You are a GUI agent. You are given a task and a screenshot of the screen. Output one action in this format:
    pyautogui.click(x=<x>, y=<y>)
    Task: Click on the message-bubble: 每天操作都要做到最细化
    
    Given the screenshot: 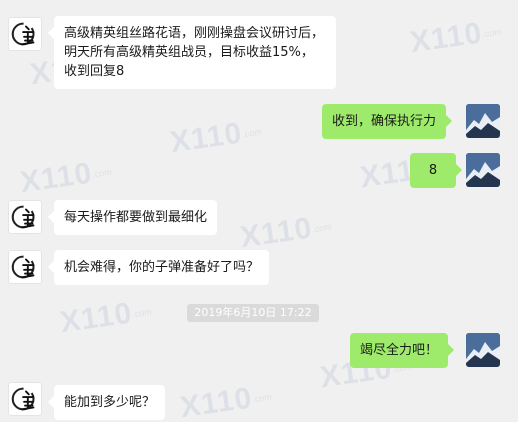 What is the action you would take?
    pyautogui.click(x=132, y=217)
    